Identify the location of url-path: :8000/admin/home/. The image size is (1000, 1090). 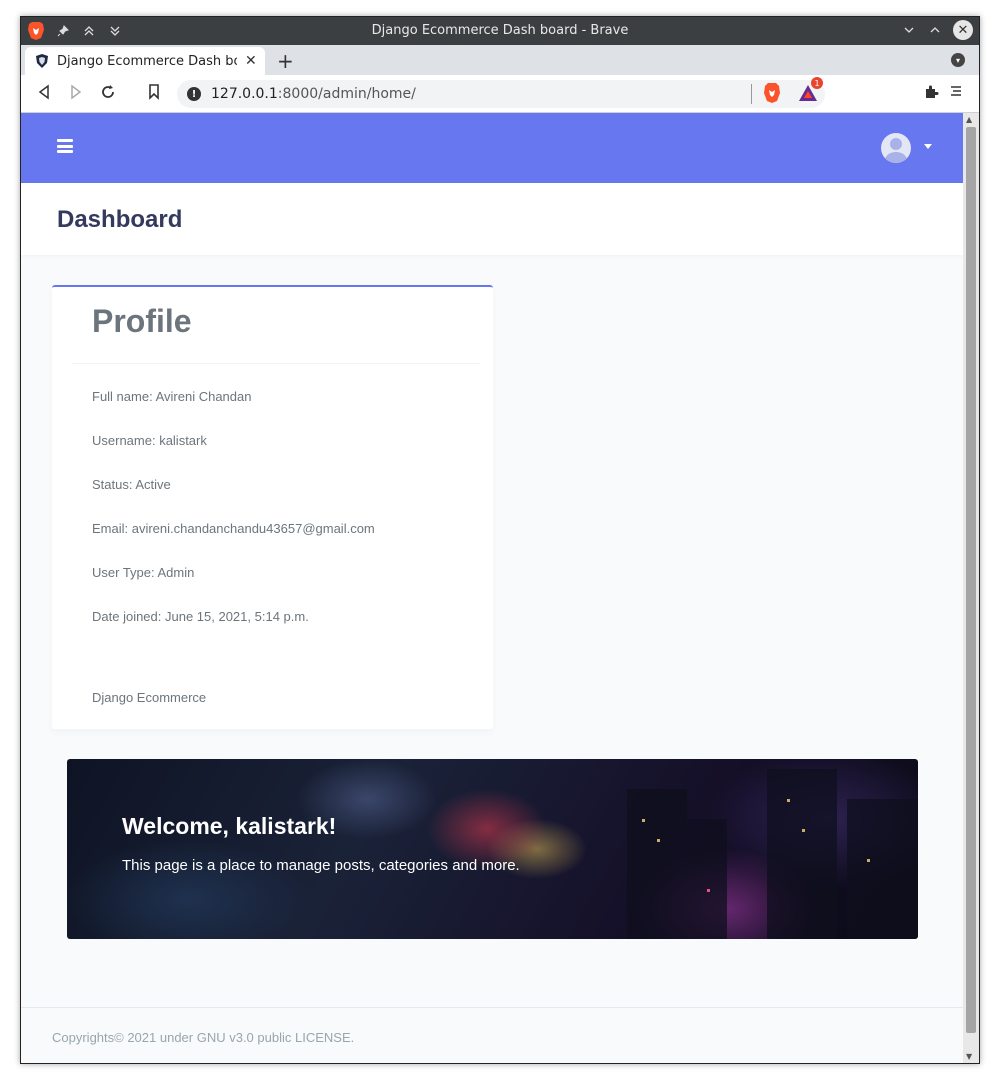
(346, 94).